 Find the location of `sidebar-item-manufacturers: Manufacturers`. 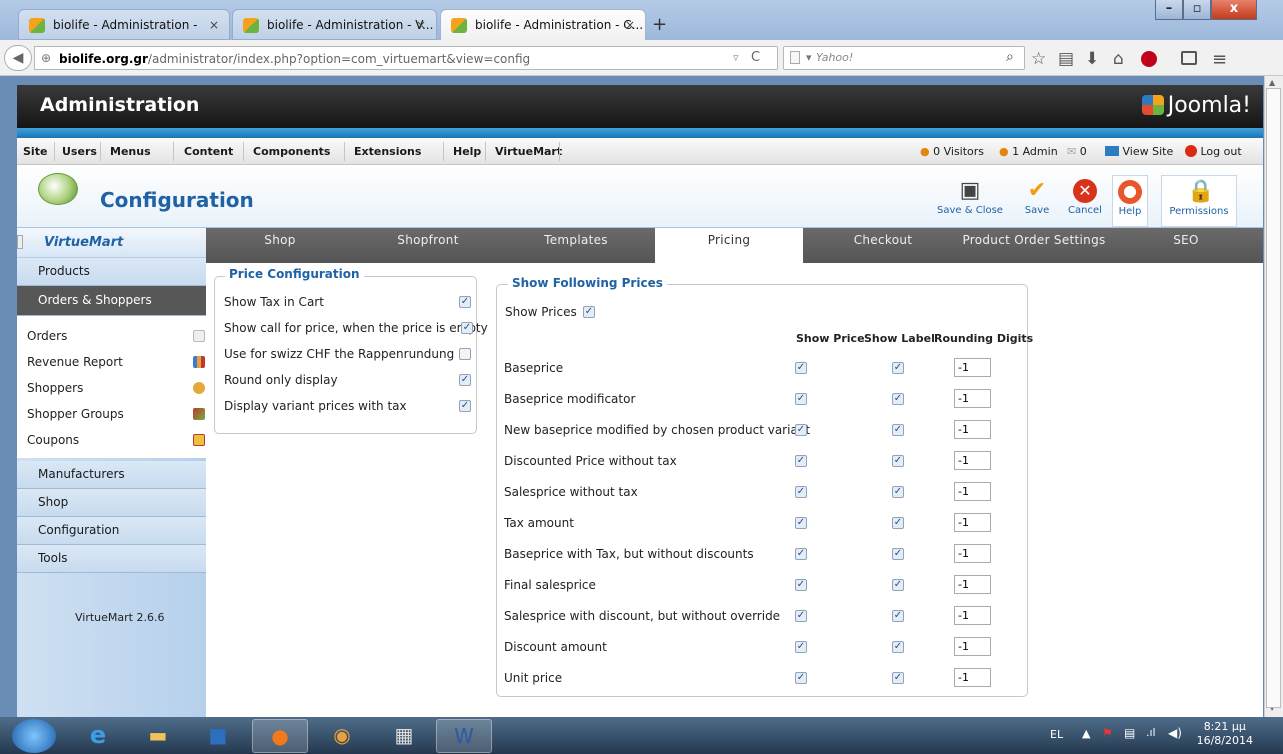

sidebar-item-manufacturers: Manufacturers is located at coordinates (111, 475).